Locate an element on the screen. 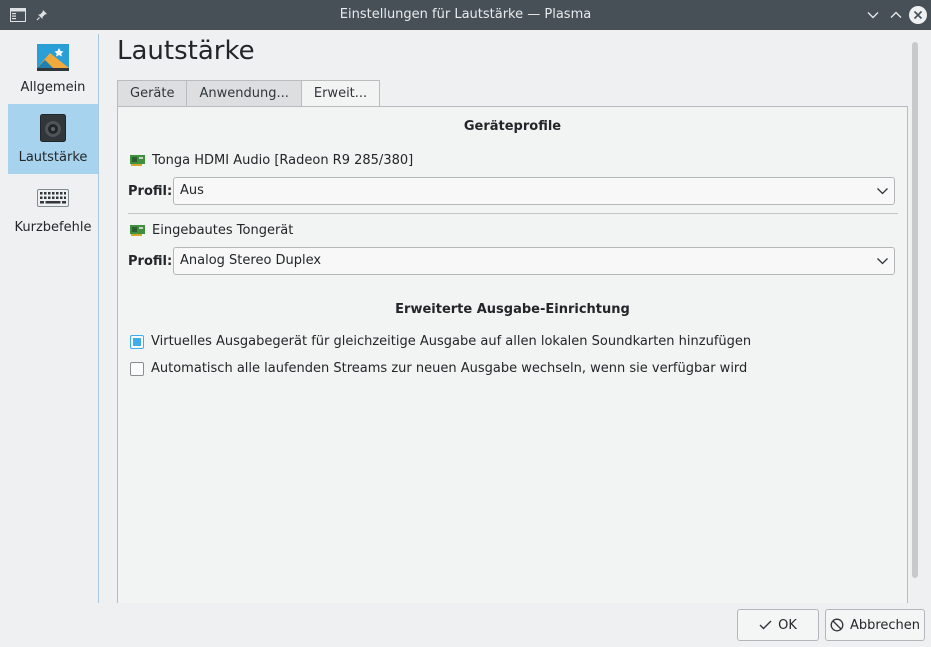 The height and width of the screenshot is (647, 931). device-row: Eingebautes Tongerät is located at coordinates (211, 230).